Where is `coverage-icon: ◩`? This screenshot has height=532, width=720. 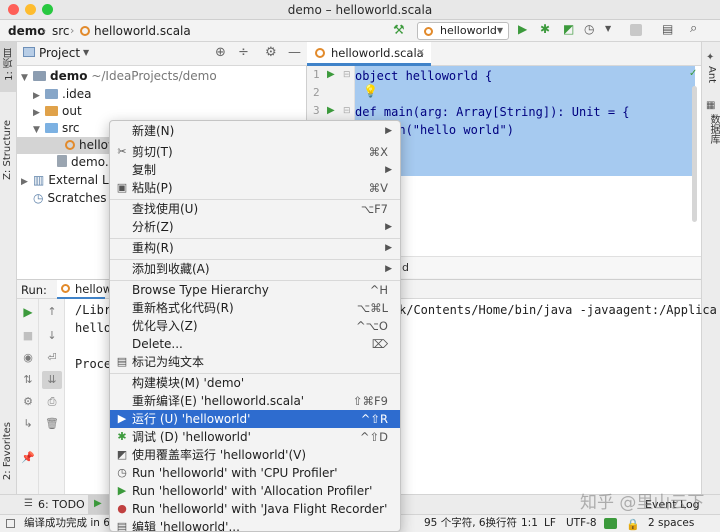 coverage-icon: ◩ is located at coordinates (568, 29).